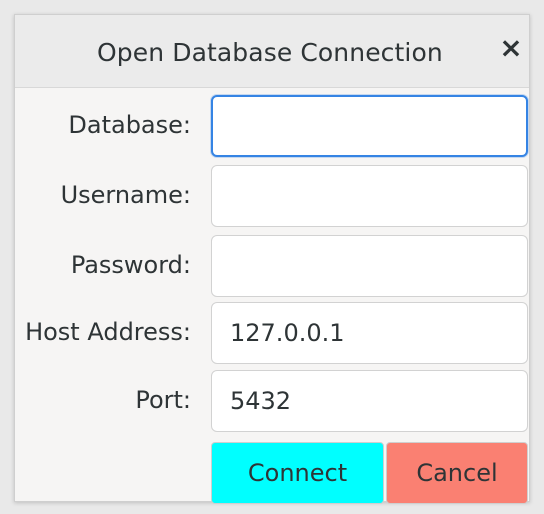 The width and height of the screenshot is (544, 514). I want to click on dialog-title: Open Database Connection, so click(270, 52).